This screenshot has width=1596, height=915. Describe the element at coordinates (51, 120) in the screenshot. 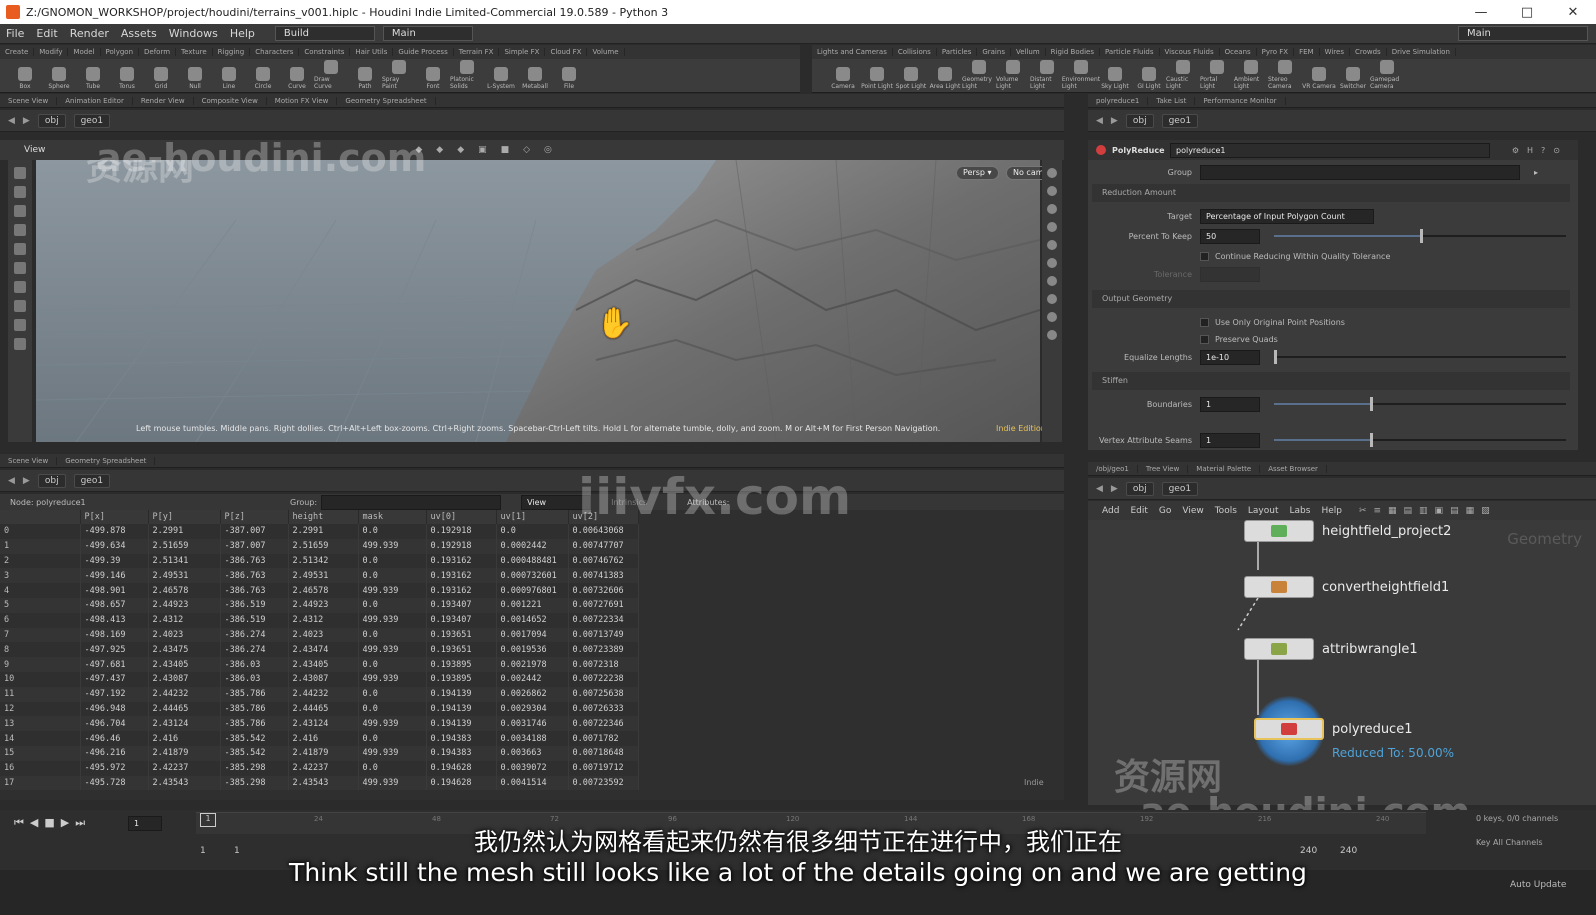

I see `path-obj: obj` at that location.